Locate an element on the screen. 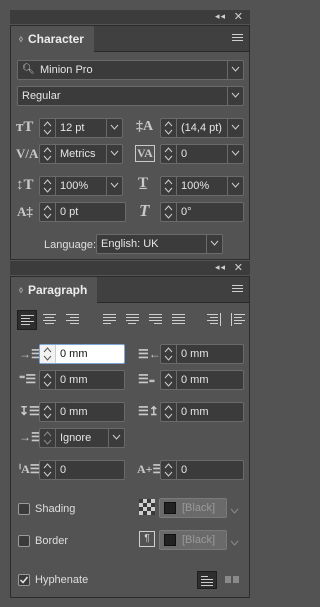 The width and height of the screenshot is (320, 607). character-tab: ◊ Character is located at coordinates (52, 39).